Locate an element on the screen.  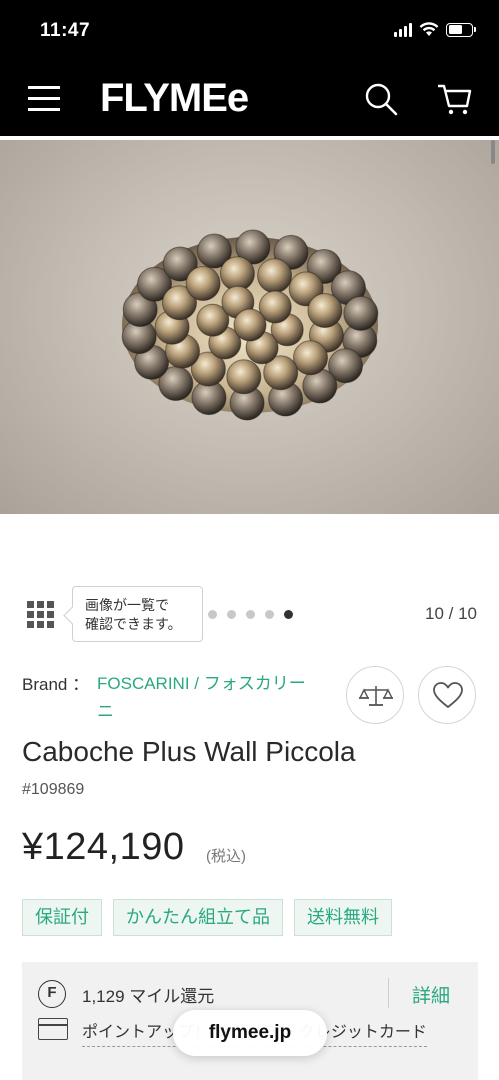
favorite-button is located at coordinates (447, 695).